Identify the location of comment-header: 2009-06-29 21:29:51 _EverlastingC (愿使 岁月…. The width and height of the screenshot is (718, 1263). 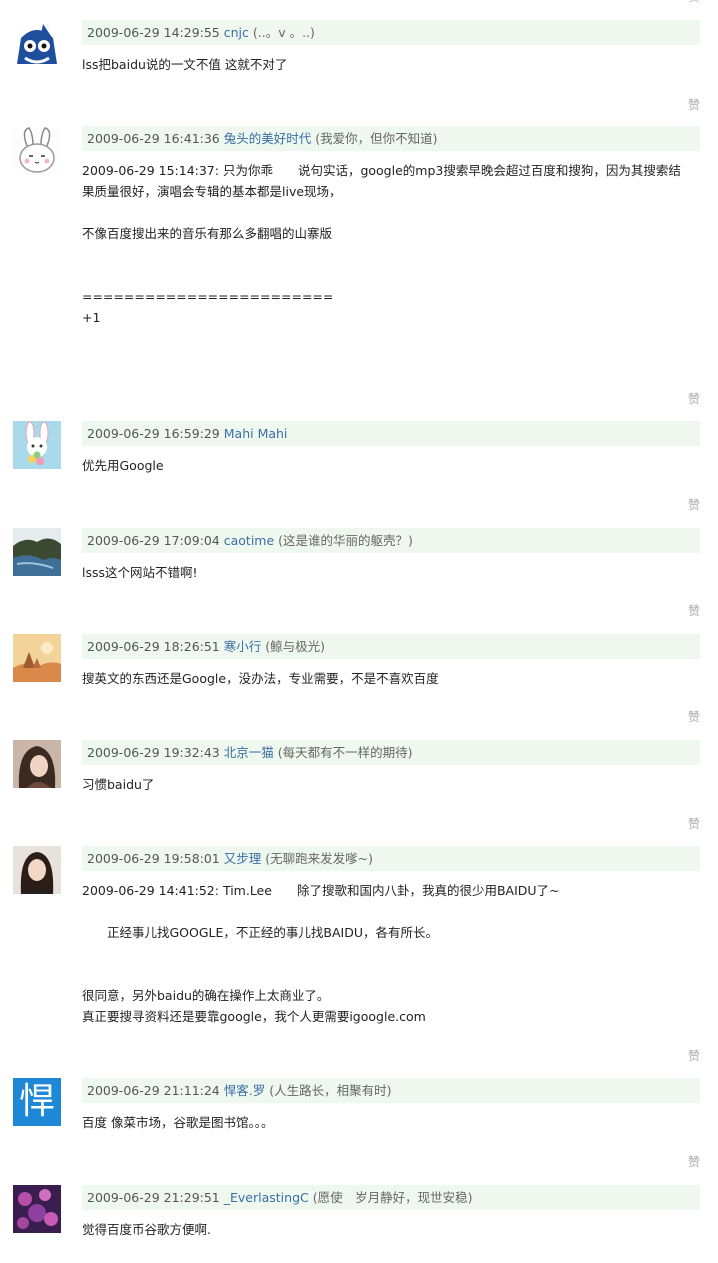
(391, 1197).